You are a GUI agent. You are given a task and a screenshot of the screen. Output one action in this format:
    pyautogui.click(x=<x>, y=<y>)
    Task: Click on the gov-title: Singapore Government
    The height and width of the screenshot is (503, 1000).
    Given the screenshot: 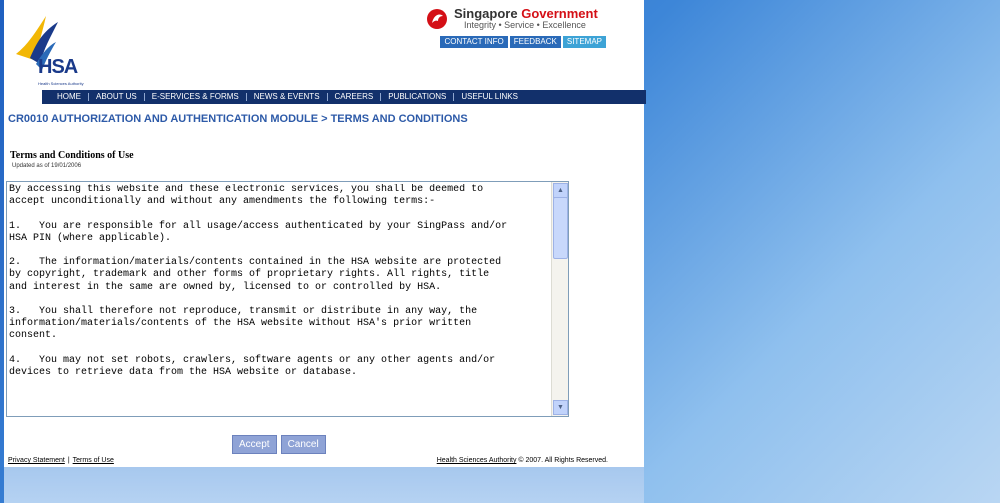 What is the action you would take?
    pyautogui.click(x=526, y=13)
    